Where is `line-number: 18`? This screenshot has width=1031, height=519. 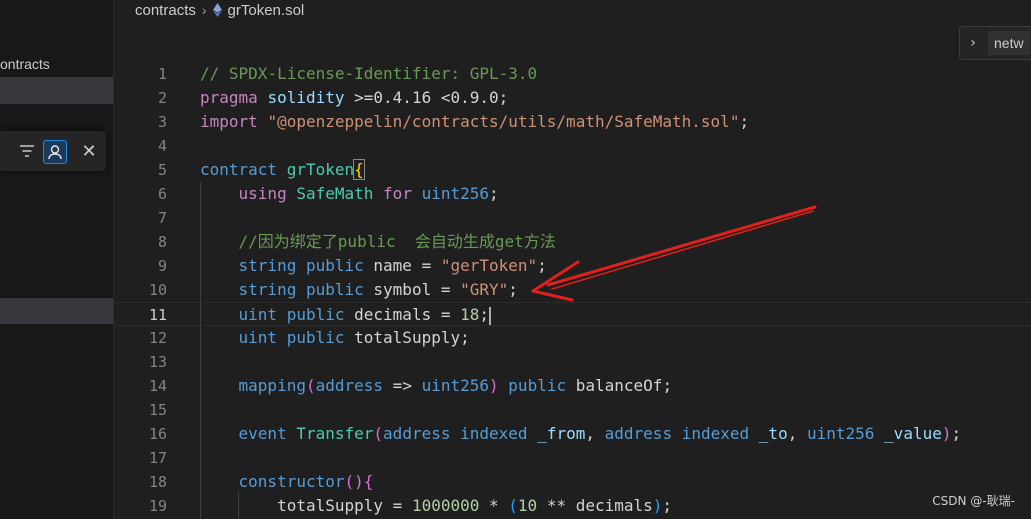 line-number: 18 is located at coordinates (157, 482).